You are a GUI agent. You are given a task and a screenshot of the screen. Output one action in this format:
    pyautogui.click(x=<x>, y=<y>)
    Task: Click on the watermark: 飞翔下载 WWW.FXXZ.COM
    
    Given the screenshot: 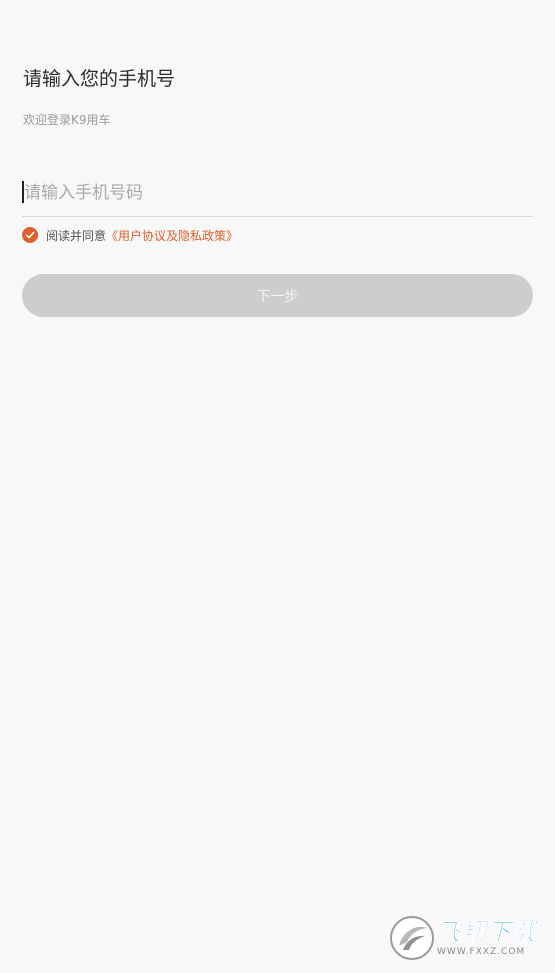 What is the action you would take?
    pyautogui.click(x=465, y=938)
    